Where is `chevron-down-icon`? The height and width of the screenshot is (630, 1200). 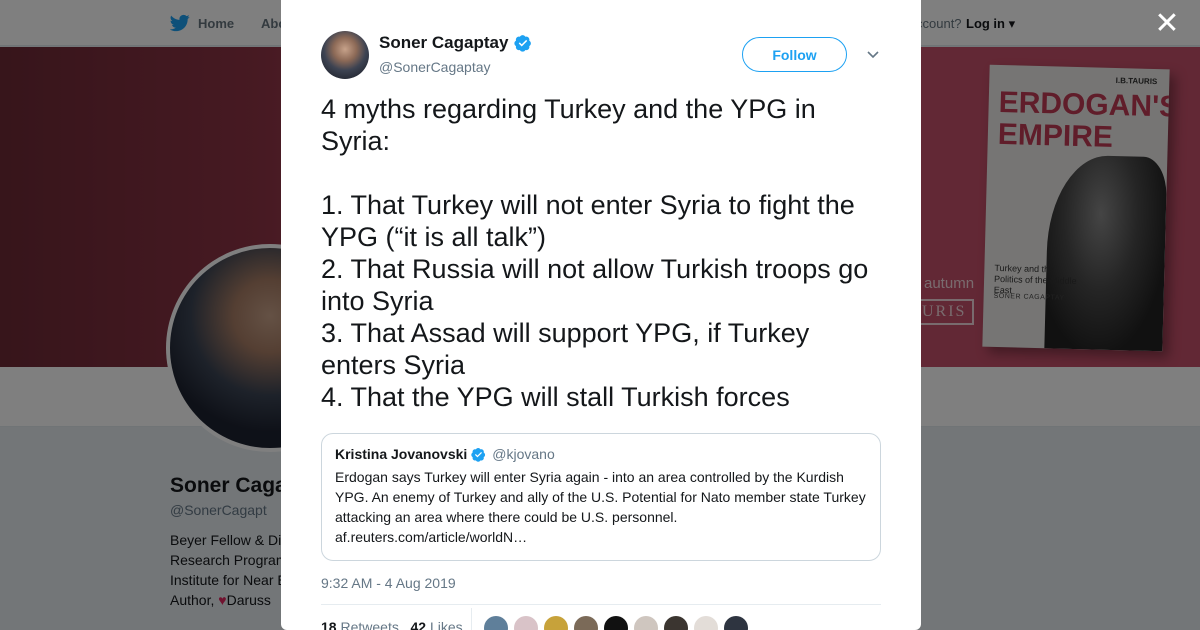 chevron-down-icon is located at coordinates (873, 54).